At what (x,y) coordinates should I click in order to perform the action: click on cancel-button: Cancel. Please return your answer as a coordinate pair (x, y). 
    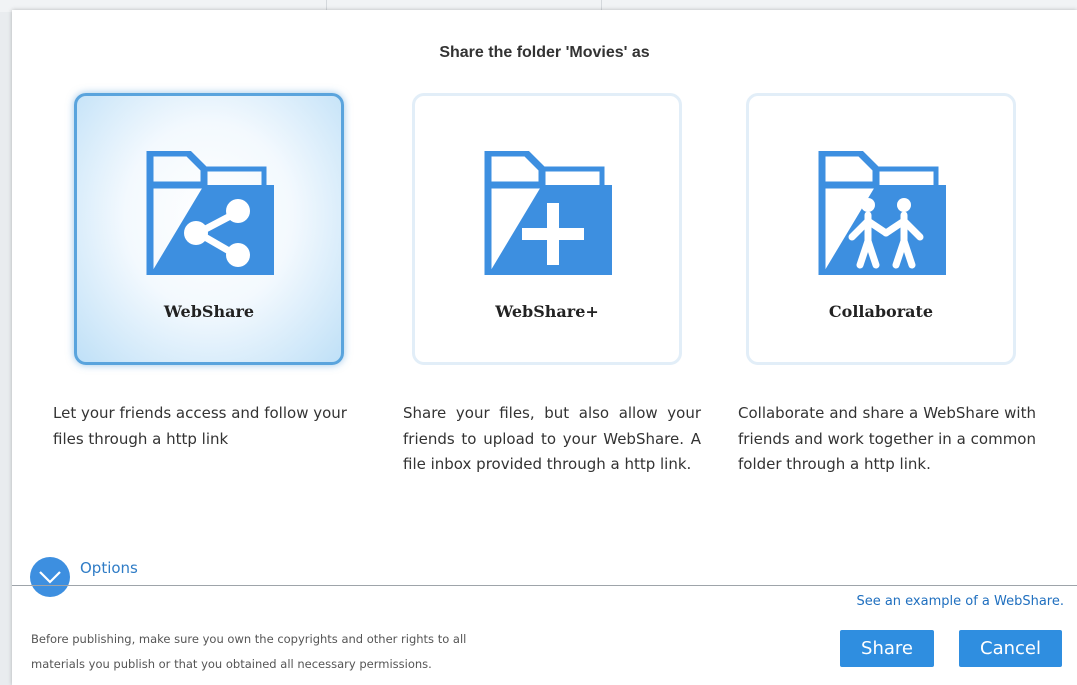
    Looking at the image, I should click on (1010, 648).